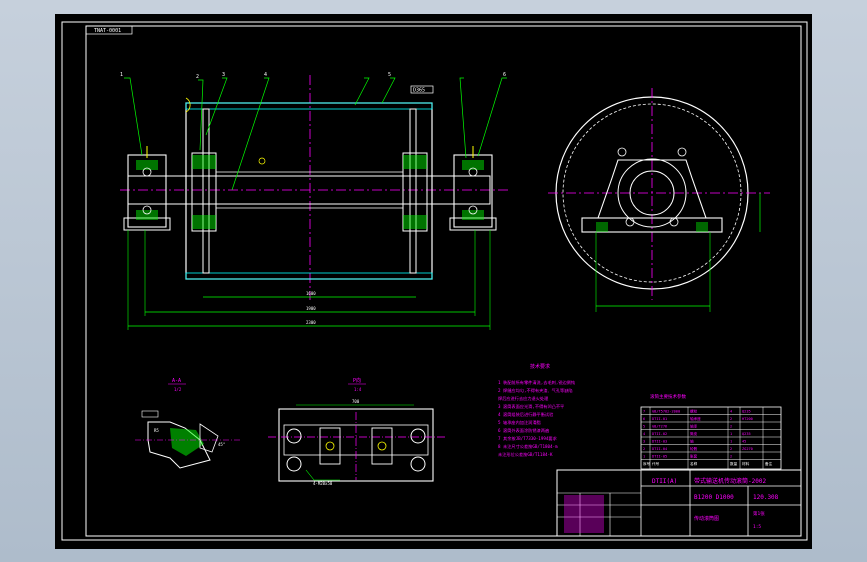 The height and width of the screenshot is (562, 867). I want to click on table-column-header: 备注, so click(769, 463).